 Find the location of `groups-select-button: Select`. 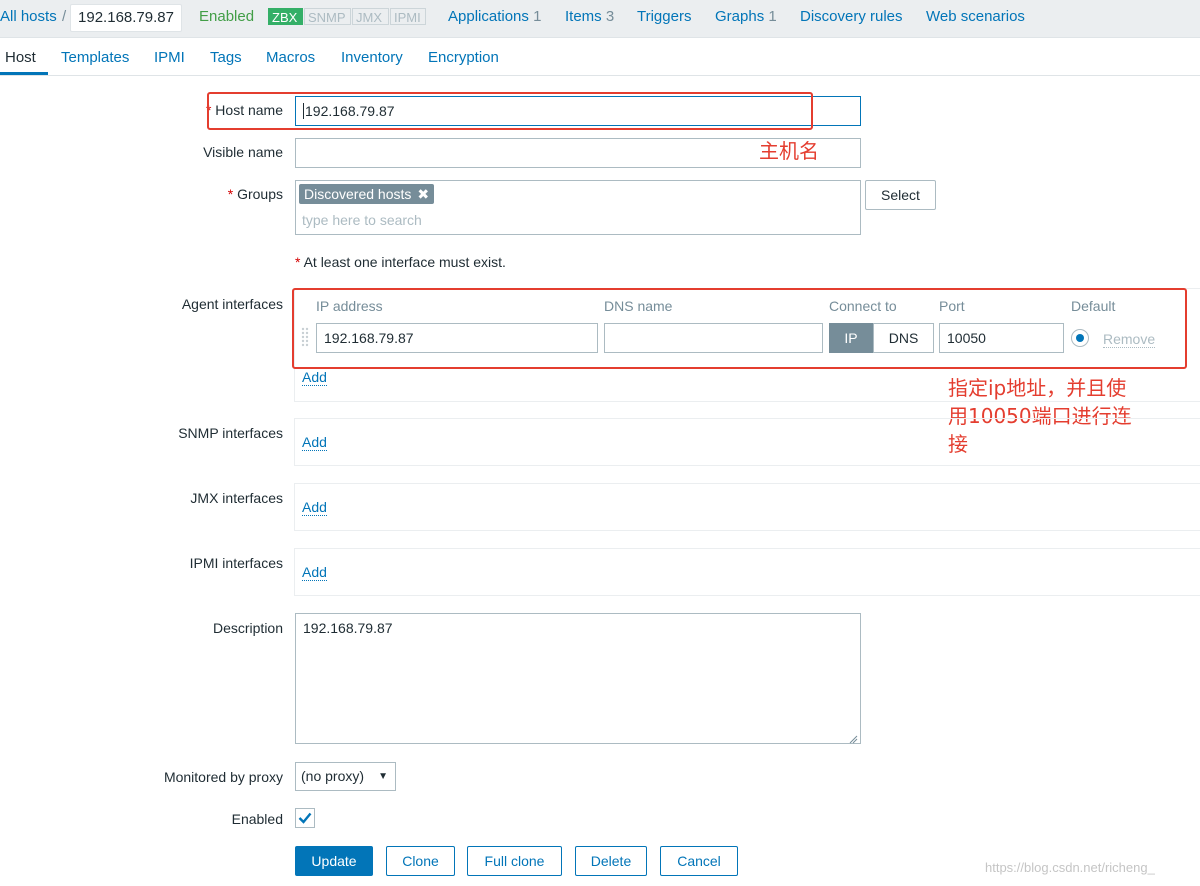

groups-select-button: Select is located at coordinates (900, 195).